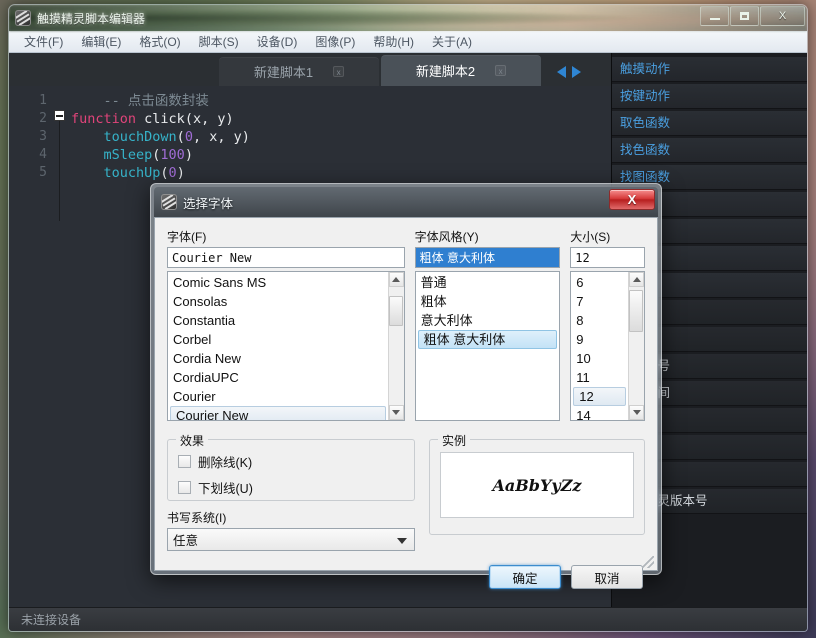 This screenshot has width=816, height=638. Describe the element at coordinates (599, 396) in the screenshot. I see `list-item: 12` at that location.